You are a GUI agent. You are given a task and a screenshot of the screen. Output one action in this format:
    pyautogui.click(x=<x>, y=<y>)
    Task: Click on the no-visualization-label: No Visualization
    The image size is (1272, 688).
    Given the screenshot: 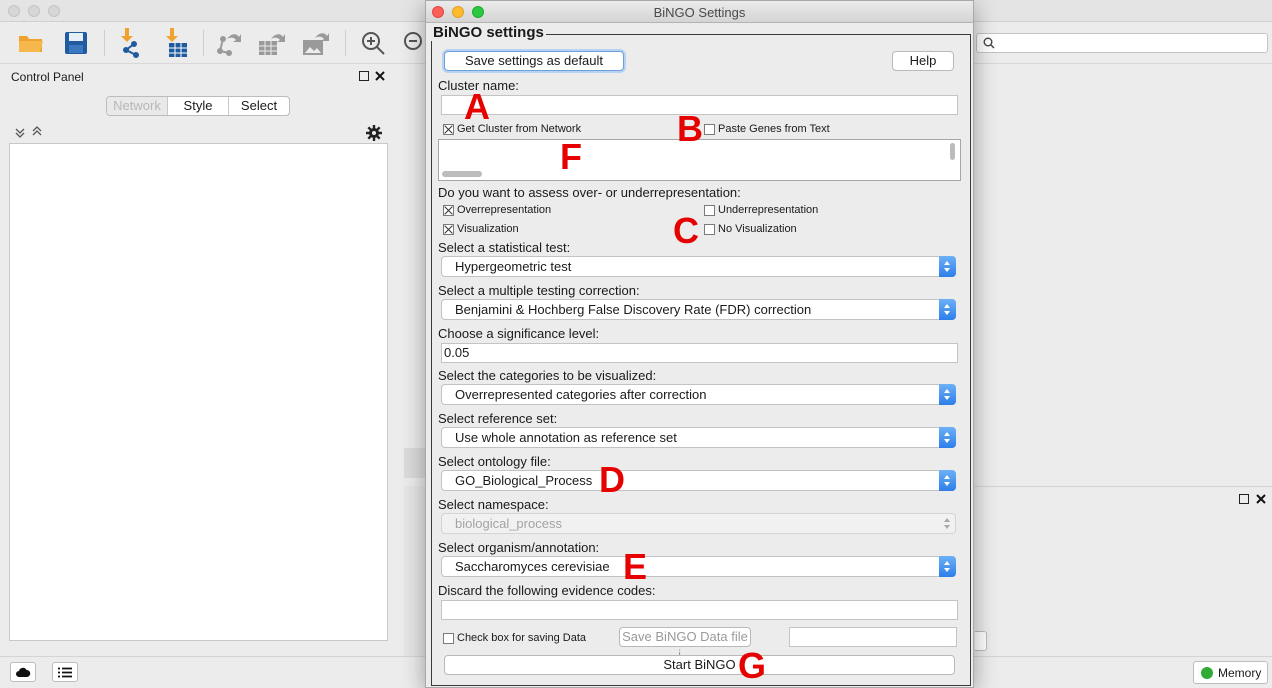 What is the action you would take?
    pyautogui.click(x=757, y=229)
    